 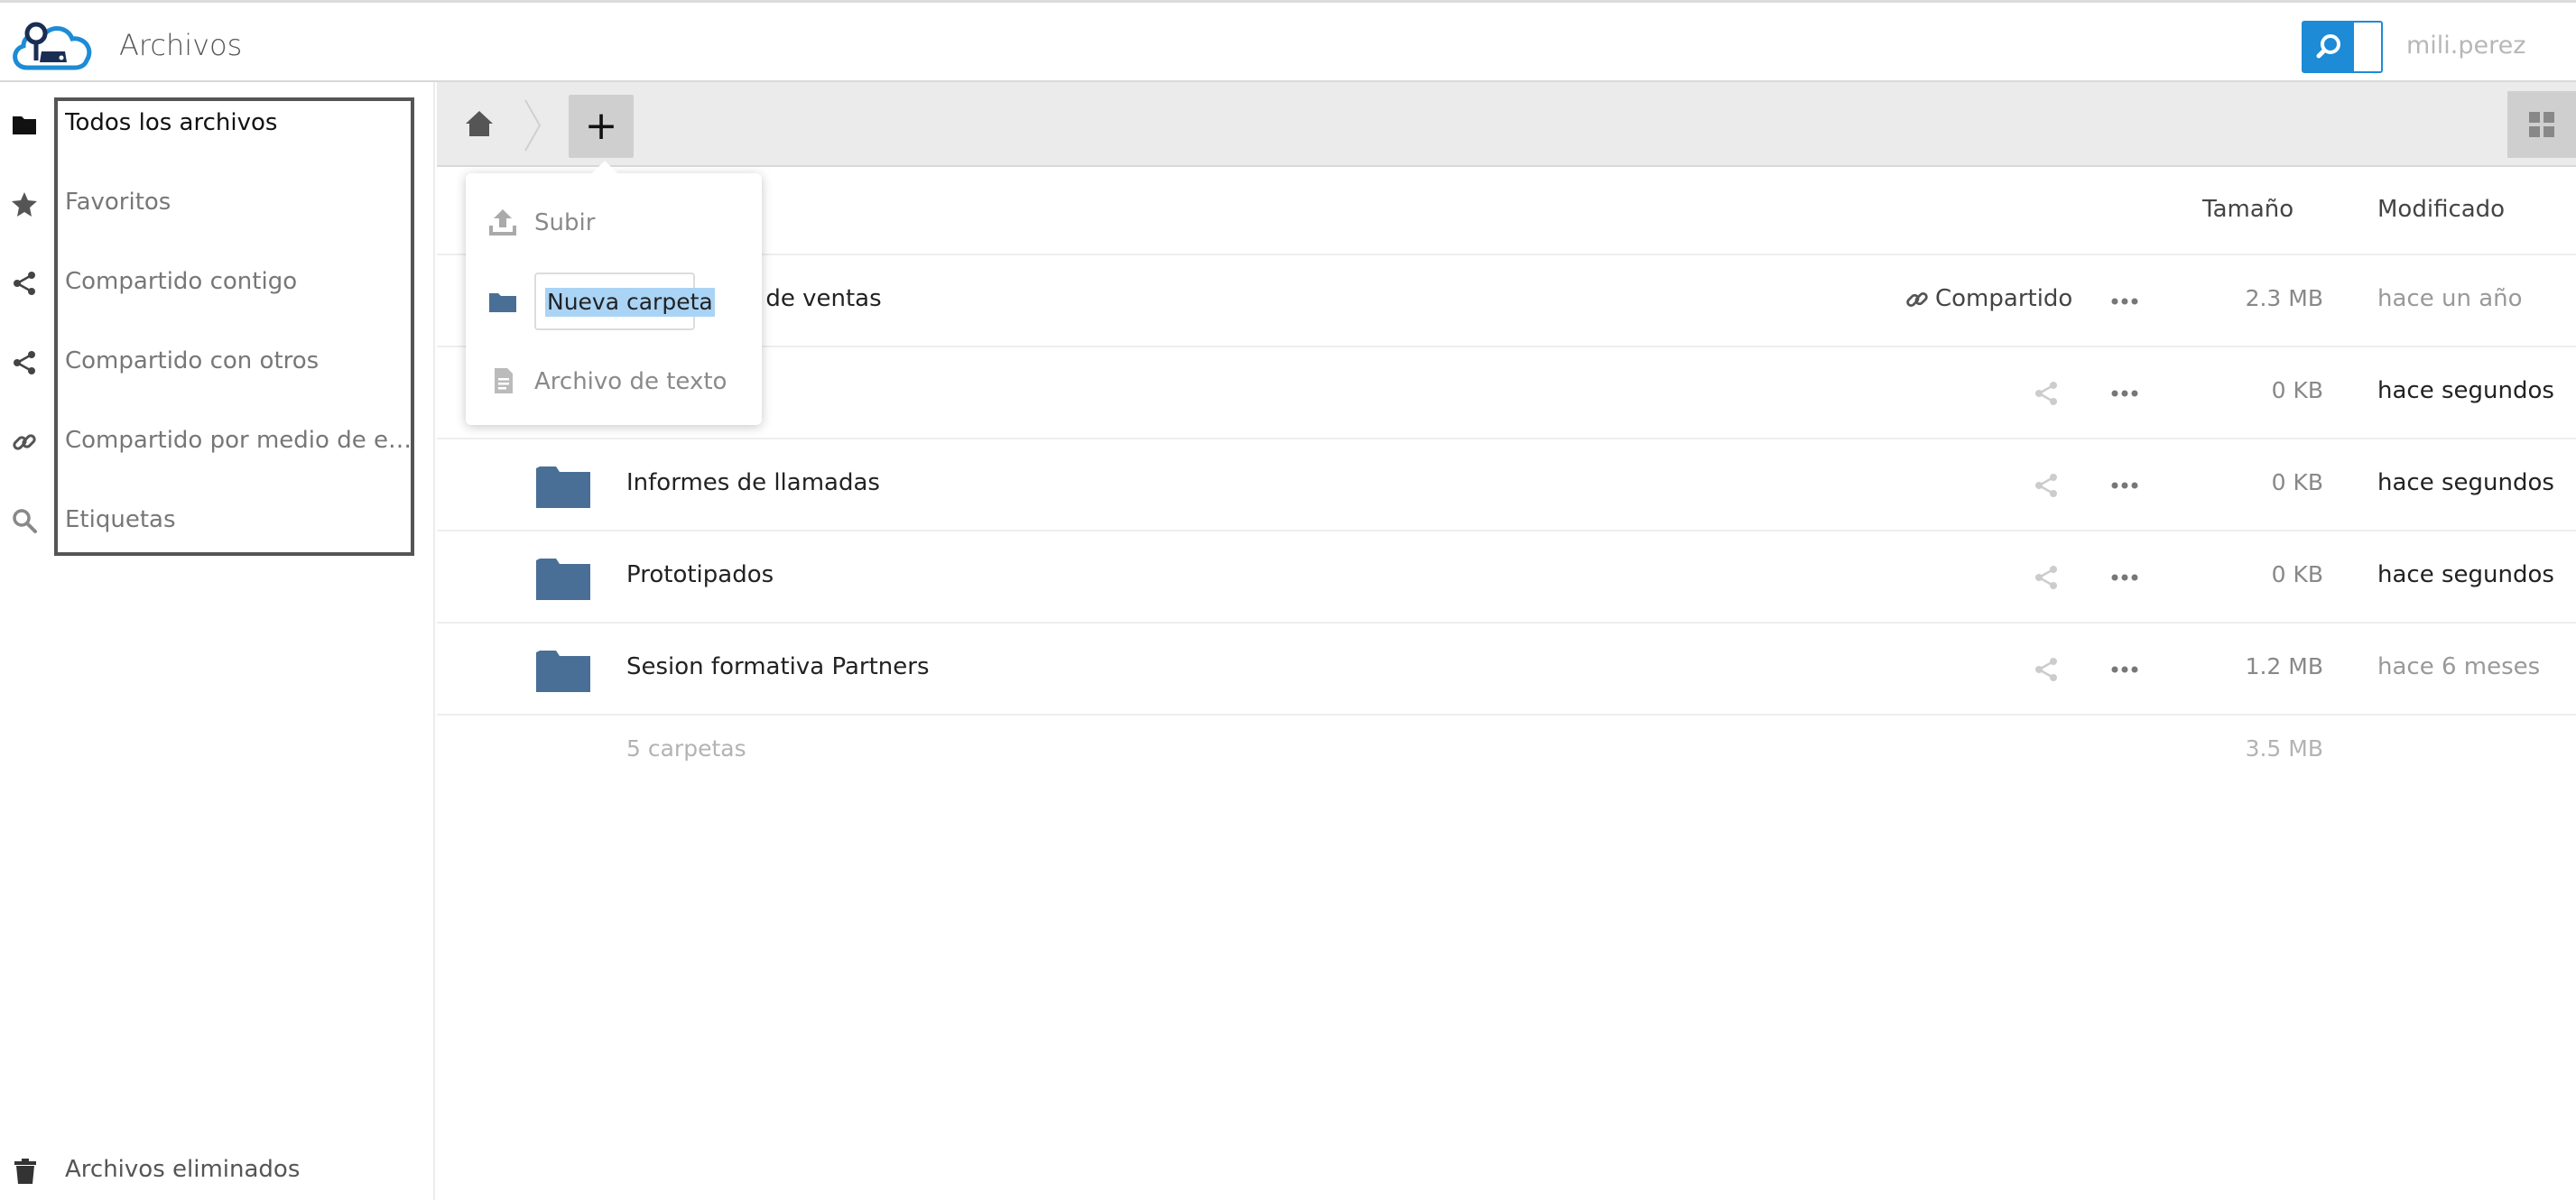 I want to click on sidebar-item-shared-with-others: Compartido con otros, so click(x=217, y=365).